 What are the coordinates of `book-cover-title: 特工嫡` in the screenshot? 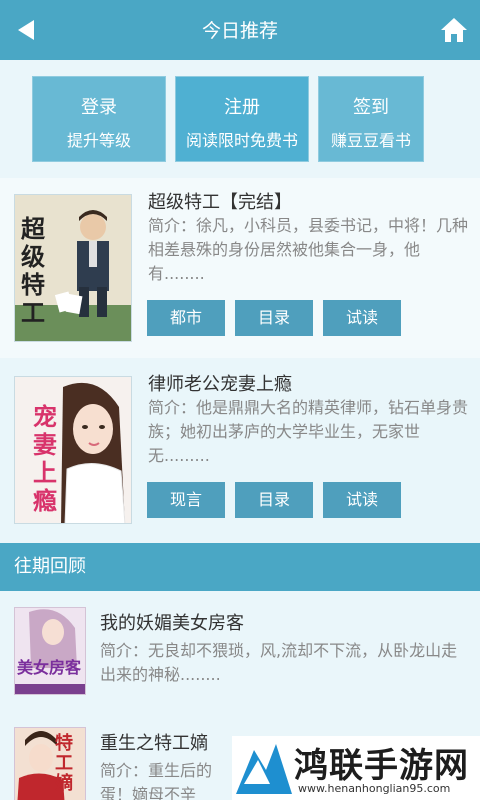 It's located at (64, 763).